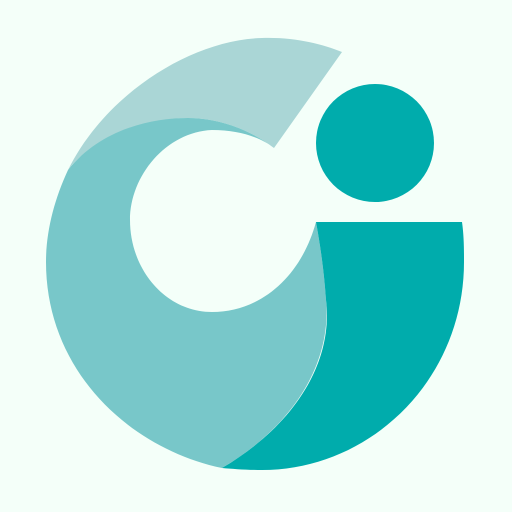  I want to click on logo-i-dot, so click(375, 143).